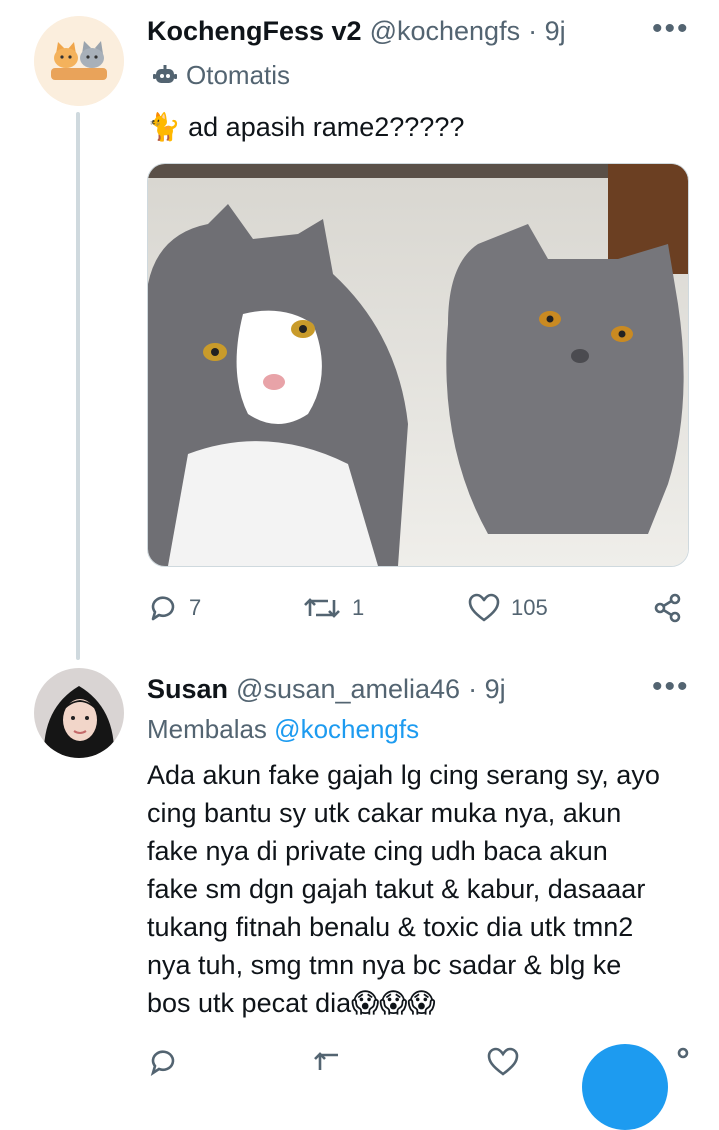  Describe the element at coordinates (165, 73) in the screenshot. I see `robot-icon` at that location.